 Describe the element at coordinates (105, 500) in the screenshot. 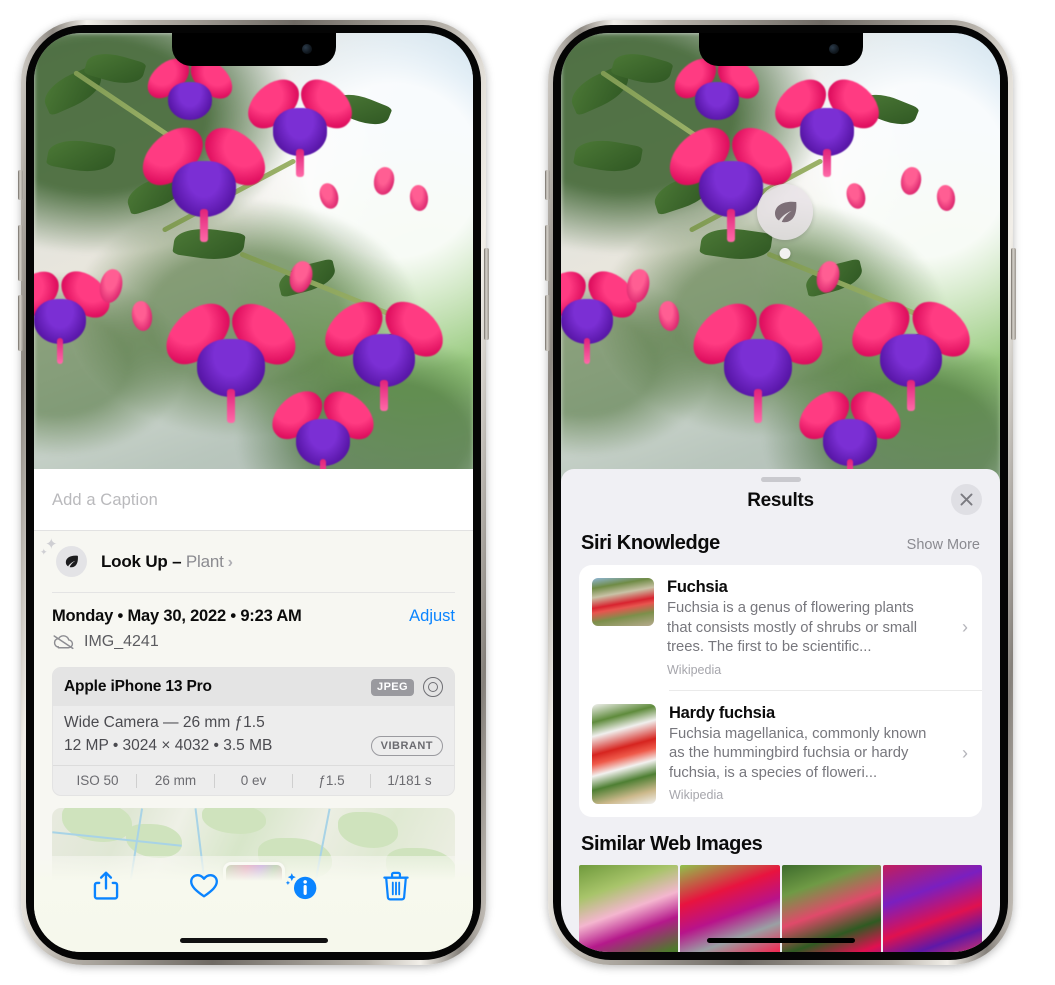

I see `caption-placeholder: Add a Caption` at that location.